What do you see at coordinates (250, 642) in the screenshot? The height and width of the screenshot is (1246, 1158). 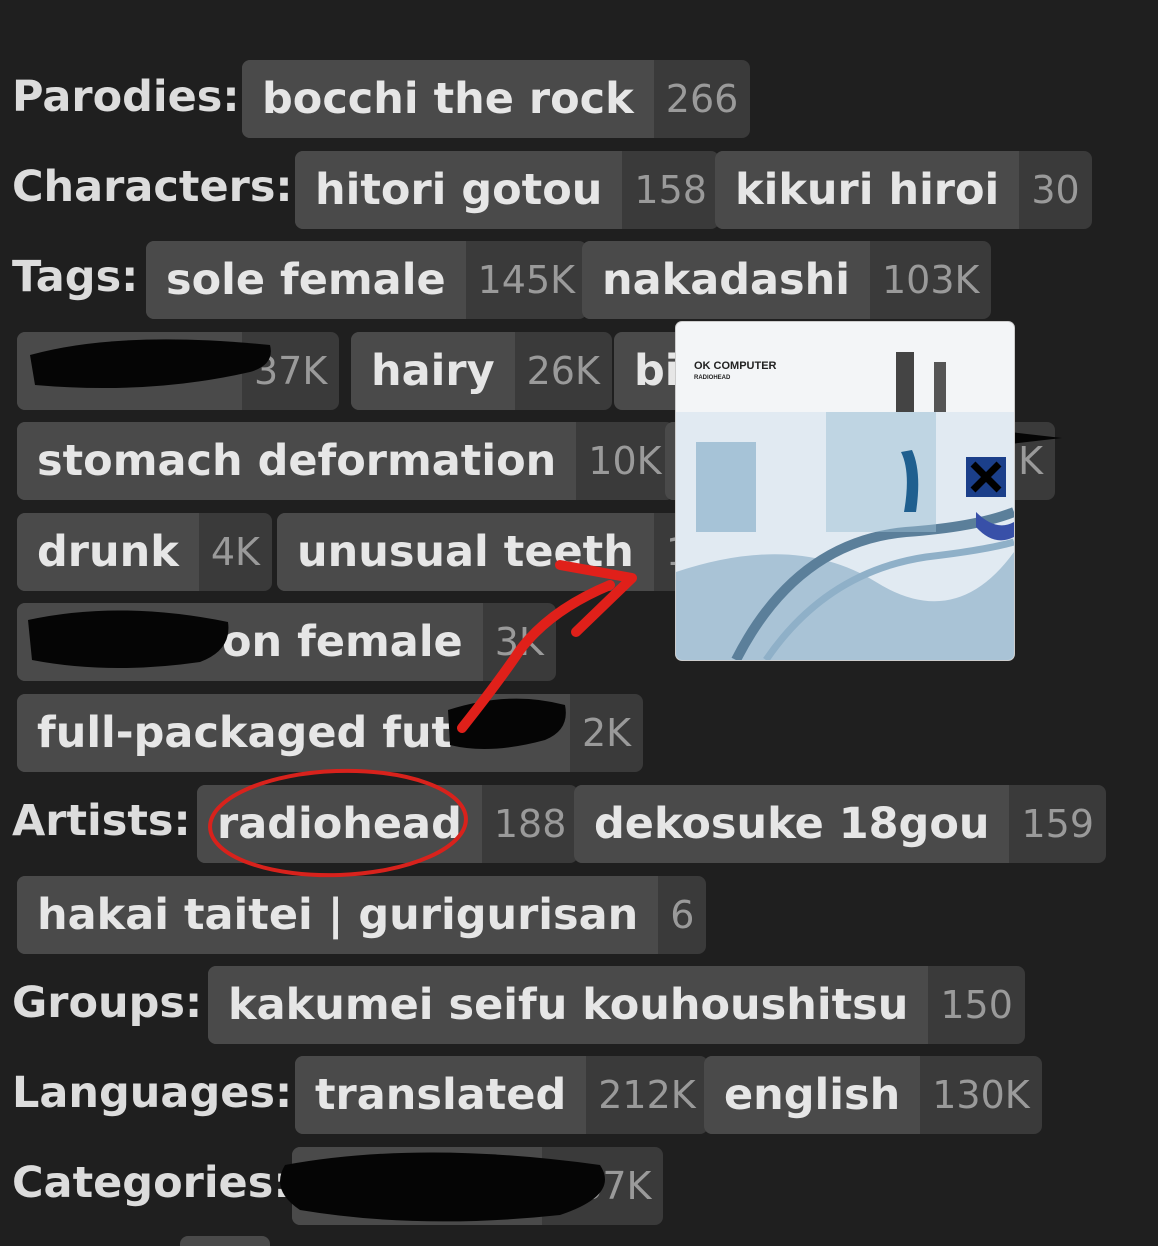 I see `tag-name: on female` at bounding box center [250, 642].